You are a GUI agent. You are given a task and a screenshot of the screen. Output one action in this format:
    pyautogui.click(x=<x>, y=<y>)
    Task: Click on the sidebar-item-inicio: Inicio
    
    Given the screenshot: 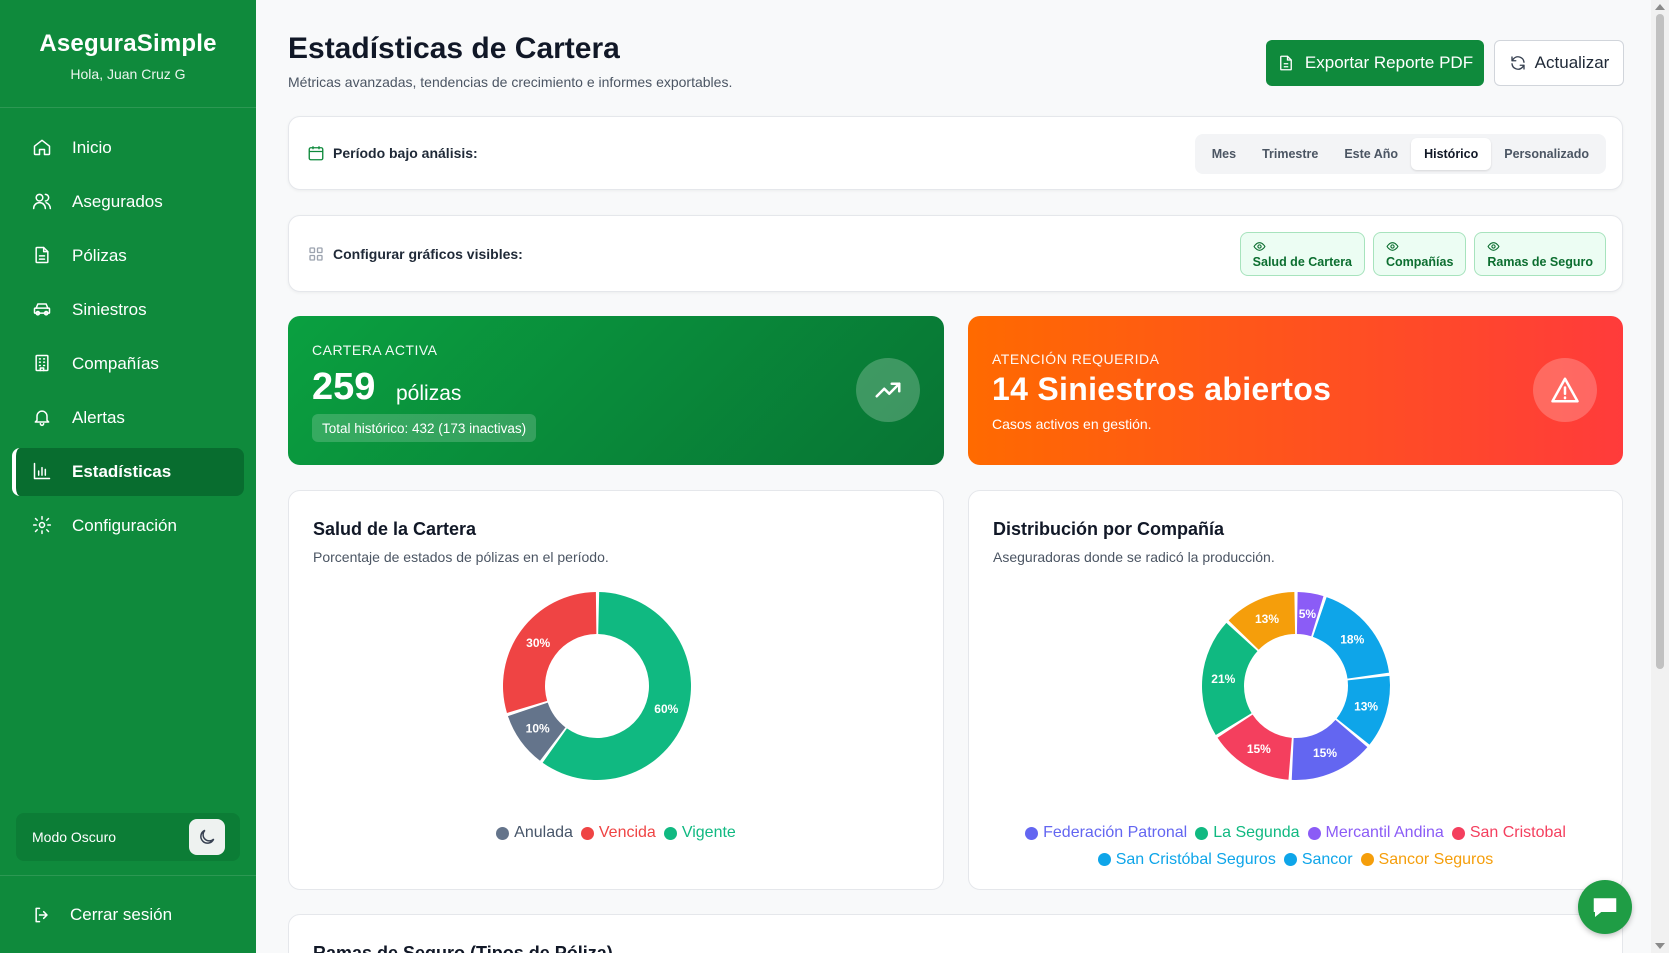 What is the action you would take?
    pyautogui.click(x=128, y=148)
    